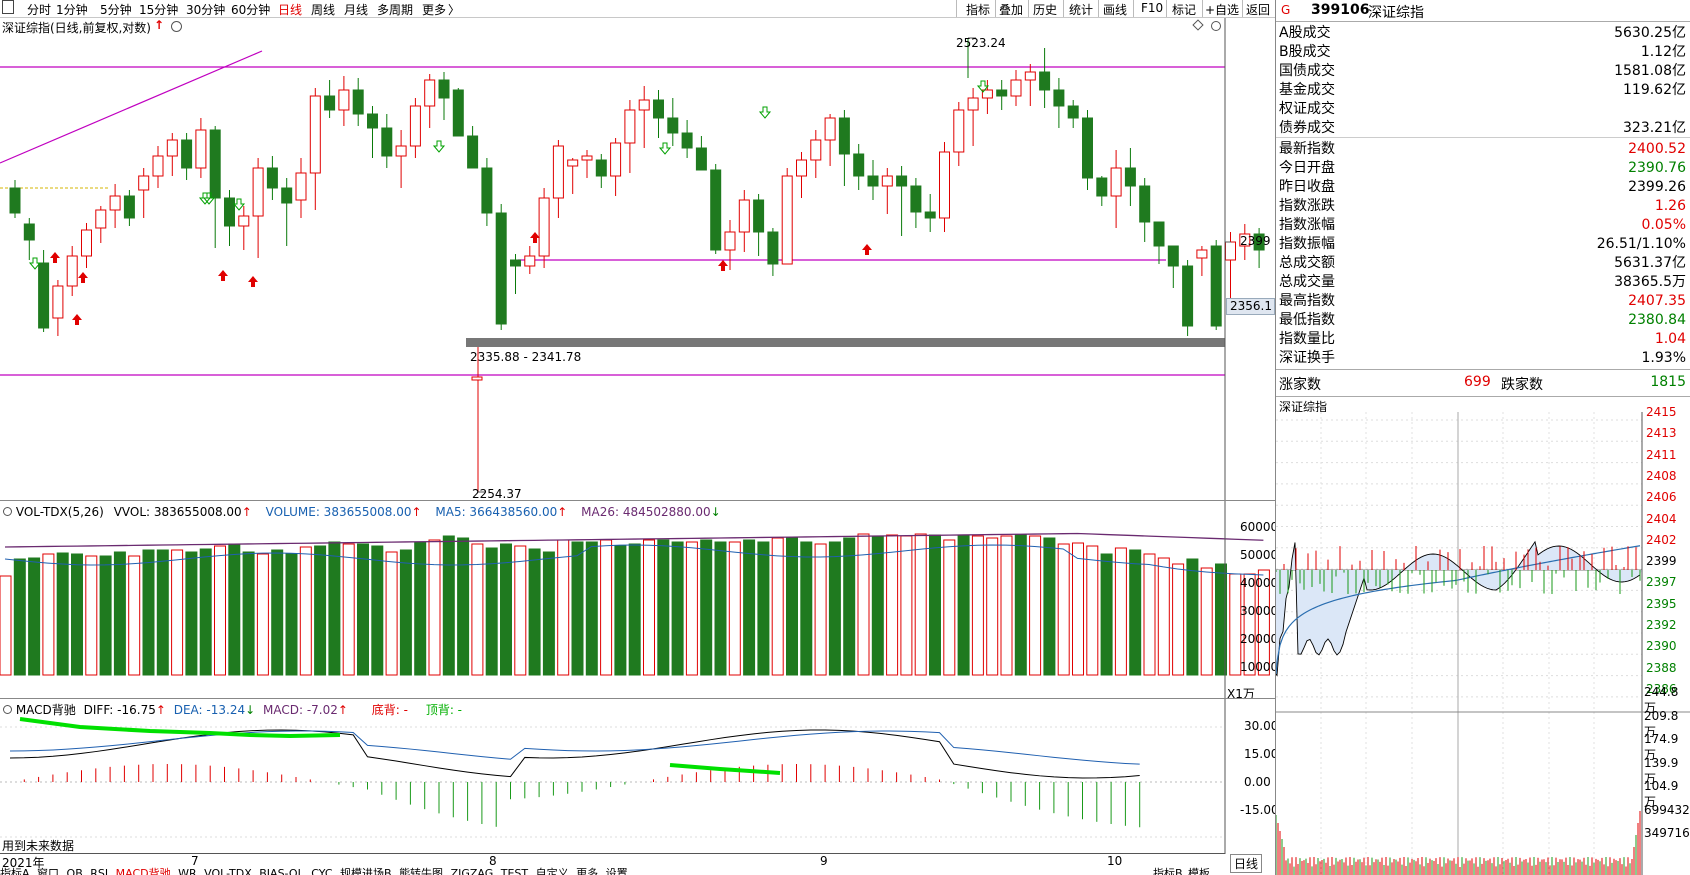 This screenshot has height=875, width=1690. Describe the element at coordinates (323, 9) in the screenshot. I see `period-weekly: 周线` at that location.